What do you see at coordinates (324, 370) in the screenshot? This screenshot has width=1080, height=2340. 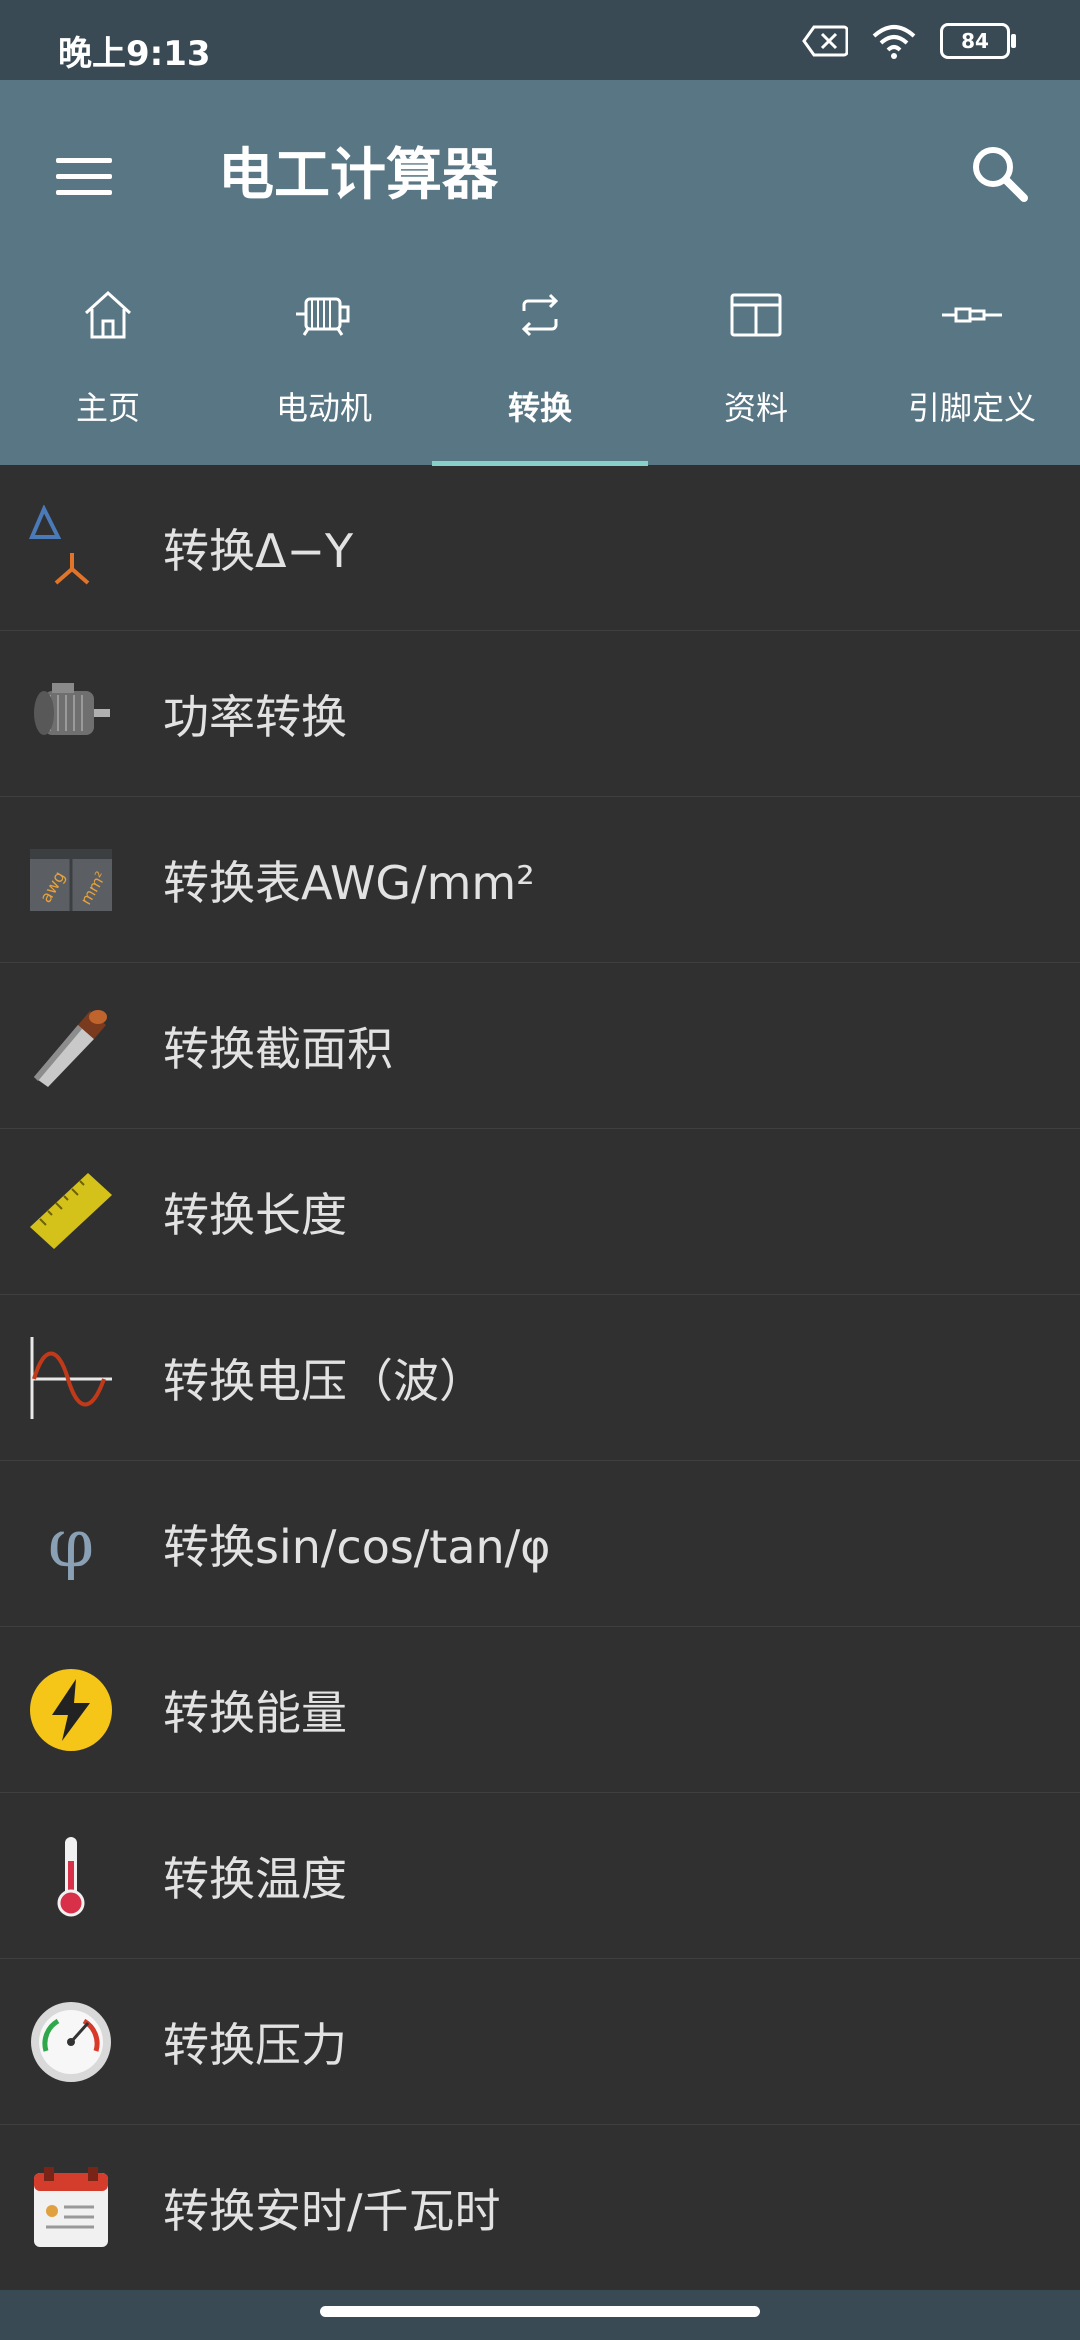 I see `tab-motor: 电动机` at bounding box center [324, 370].